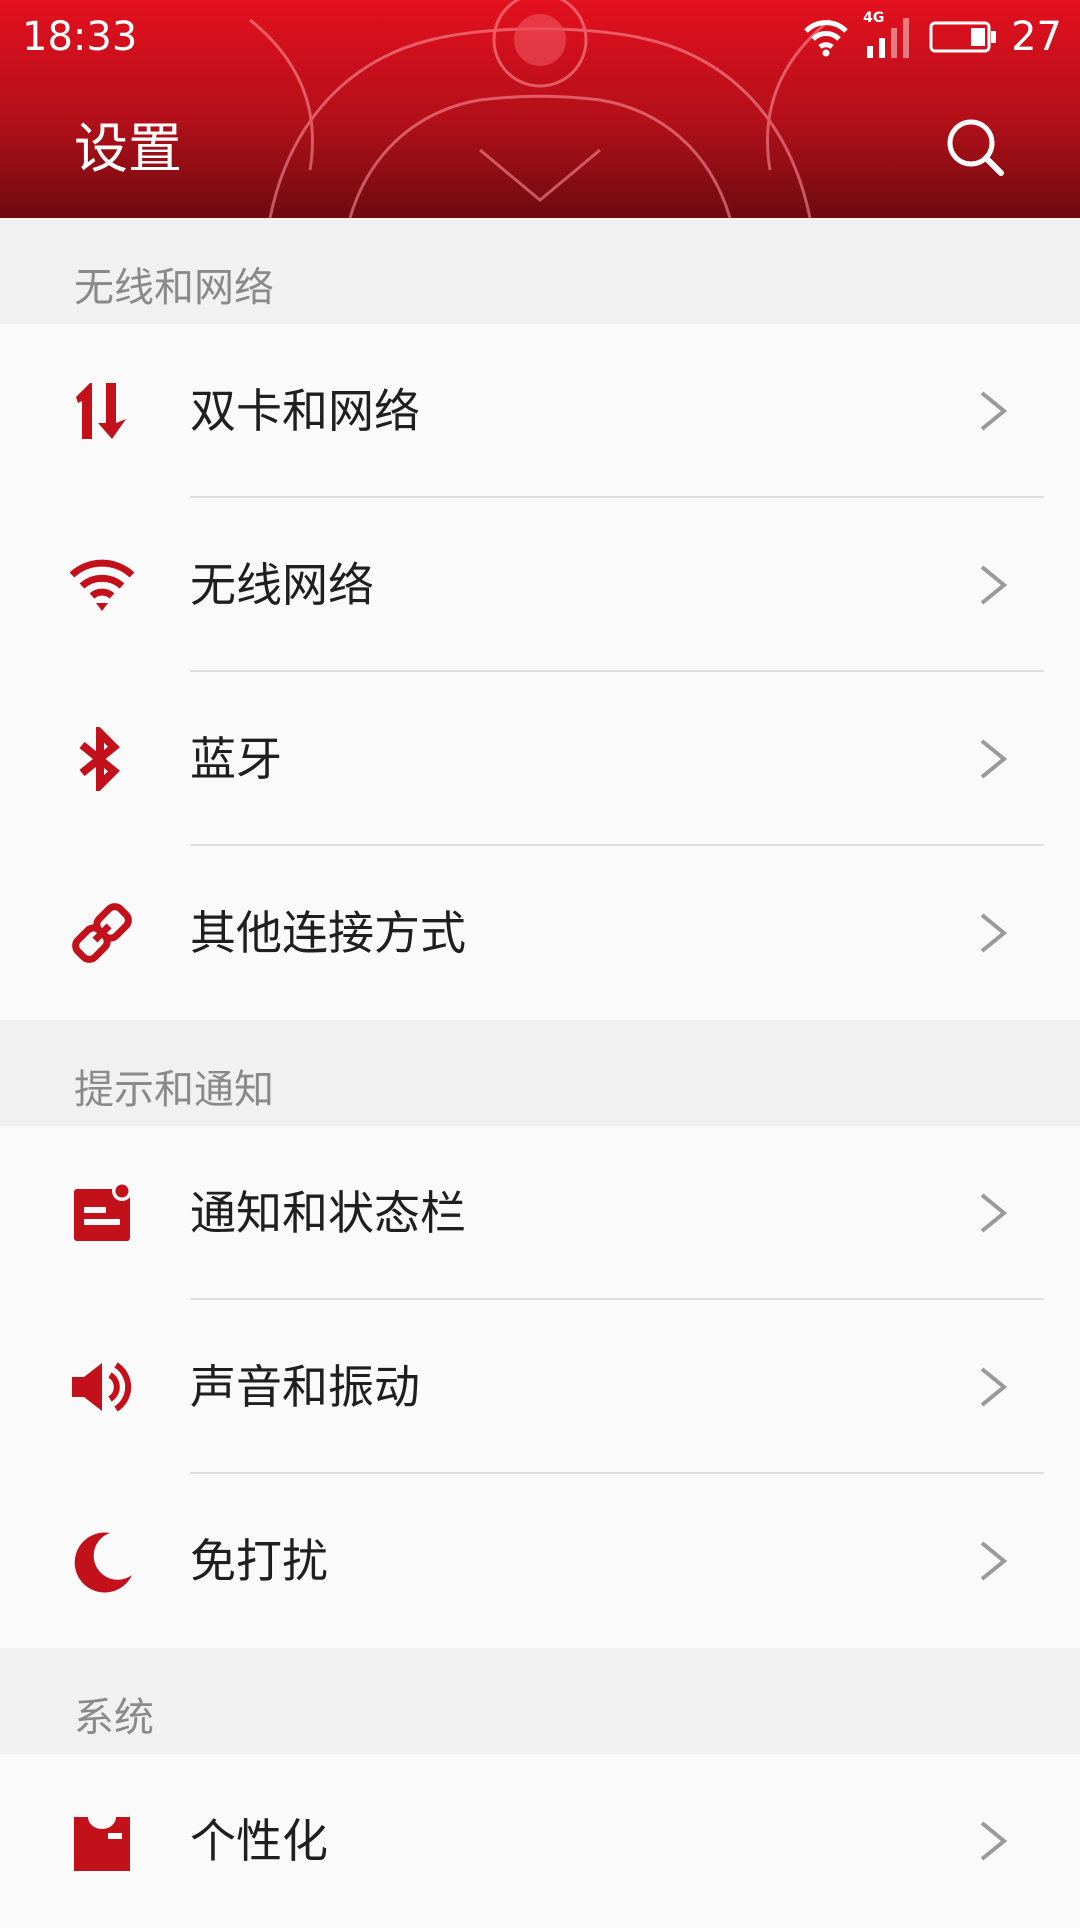 This screenshot has width=1080, height=1928. What do you see at coordinates (540, 1561) in the screenshot?
I see `settings-item-do-not-disturb: 免打扰` at bounding box center [540, 1561].